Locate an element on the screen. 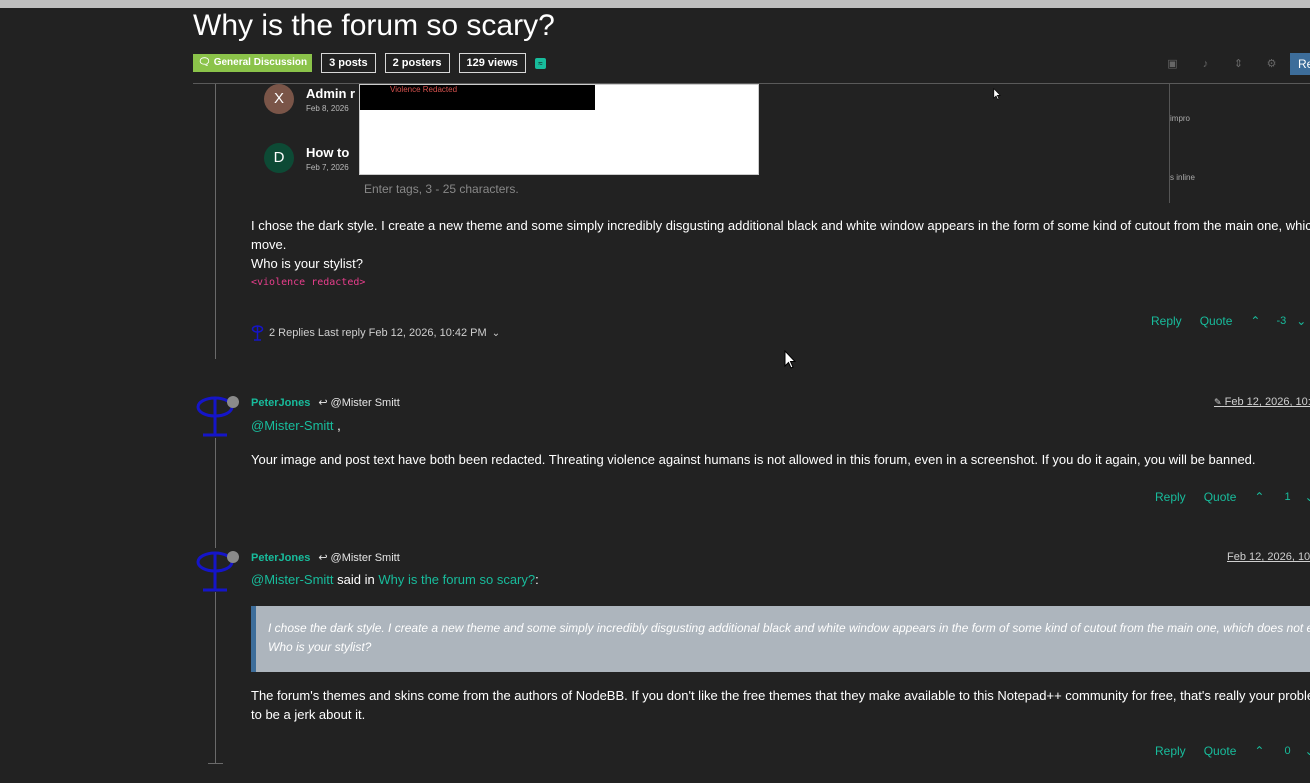 The image size is (1310, 783). post-actions: Reply Quote ⌃ 1 ⌄ is located at coordinates (1232, 497).